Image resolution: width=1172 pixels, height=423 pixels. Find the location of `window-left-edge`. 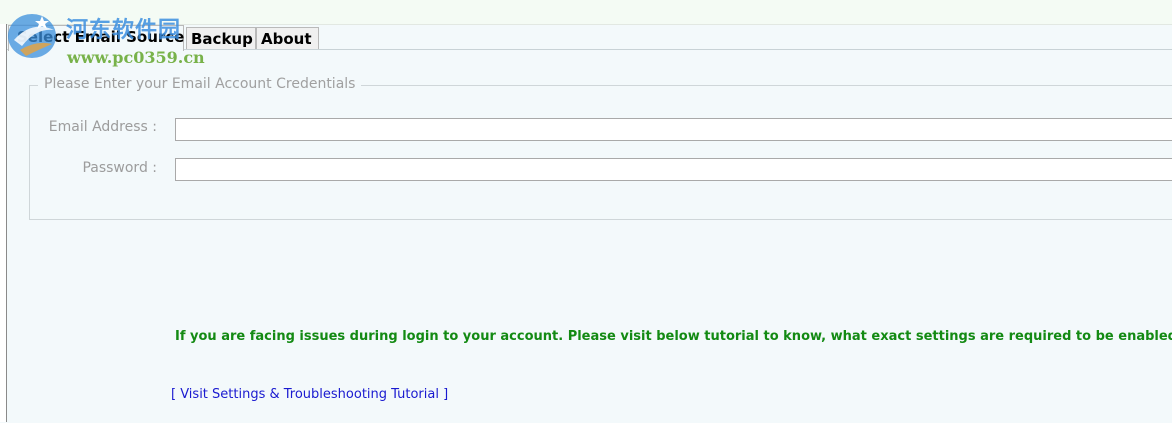

window-left-edge is located at coordinates (3, 223).